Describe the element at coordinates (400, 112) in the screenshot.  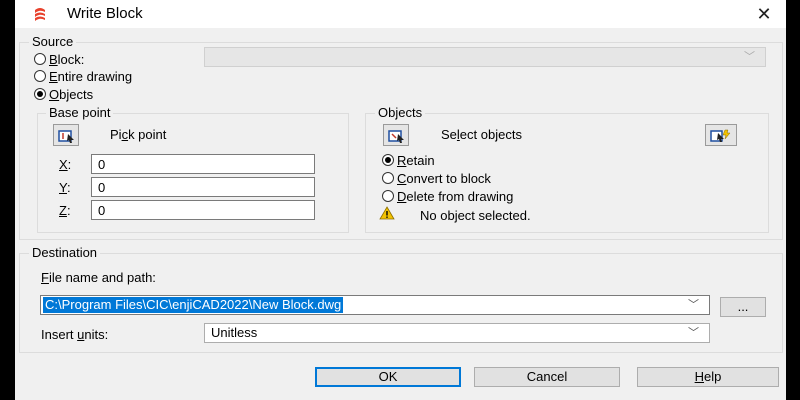
I see `objects-group-title: Objects` at that location.